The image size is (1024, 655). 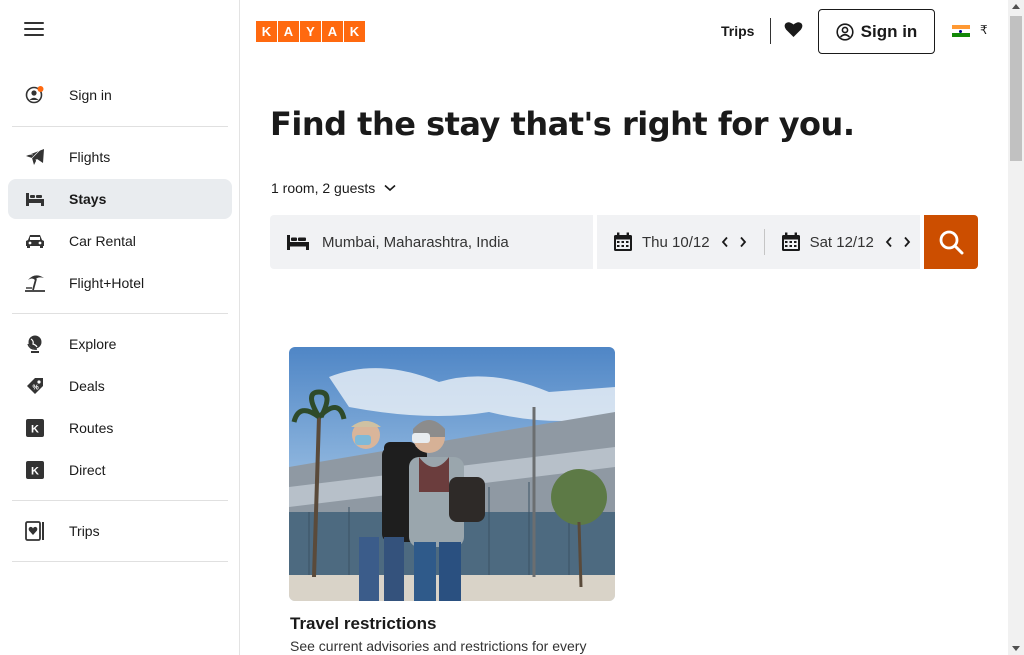 I want to click on travel-restrictions-image, so click(x=452, y=474).